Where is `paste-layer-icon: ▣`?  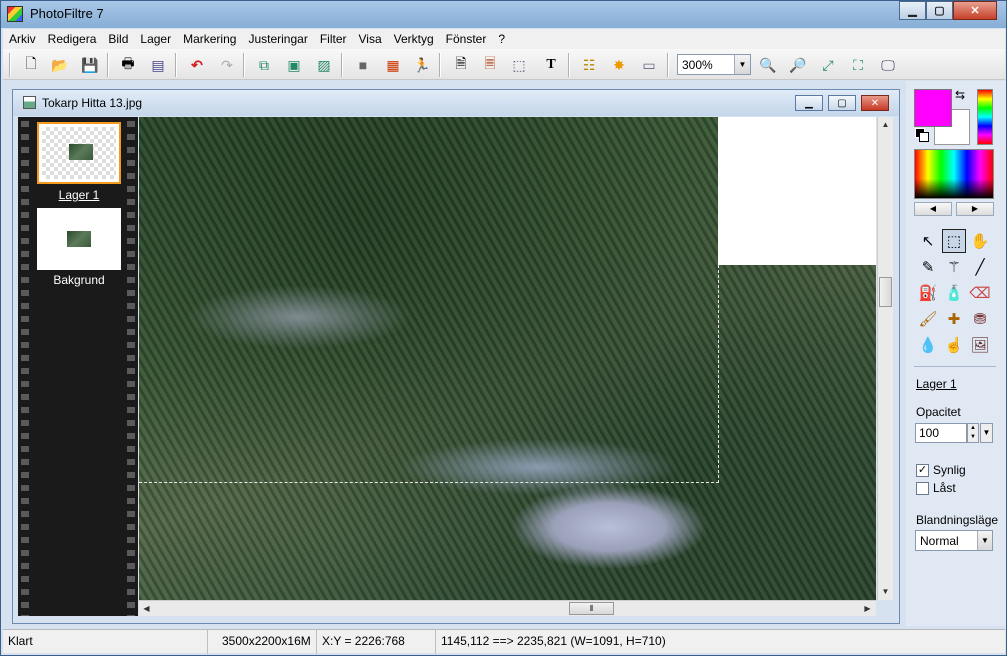 paste-layer-icon: ▣ is located at coordinates (294, 65).